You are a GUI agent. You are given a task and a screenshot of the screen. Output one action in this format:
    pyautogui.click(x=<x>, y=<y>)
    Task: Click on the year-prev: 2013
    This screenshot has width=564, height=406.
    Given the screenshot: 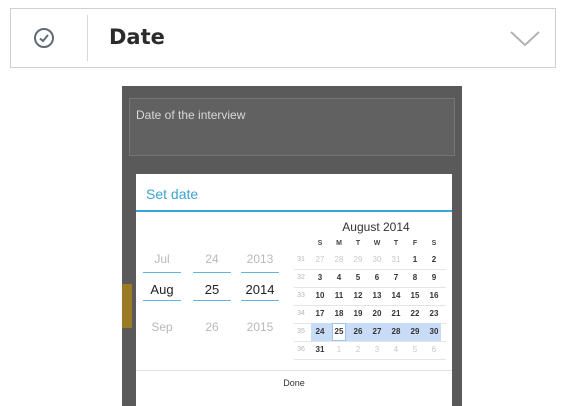 What is the action you would take?
    pyautogui.click(x=260, y=259)
    